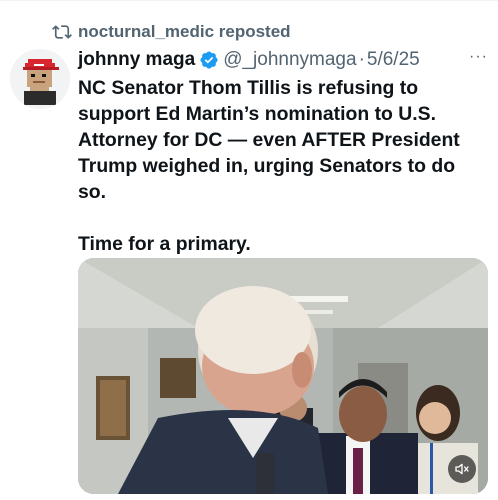 The height and width of the screenshot is (500, 498). What do you see at coordinates (184, 31) in the screenshot?
I see `repost-label: nocturnal_medic reposted` at bounding box center [184, 31].